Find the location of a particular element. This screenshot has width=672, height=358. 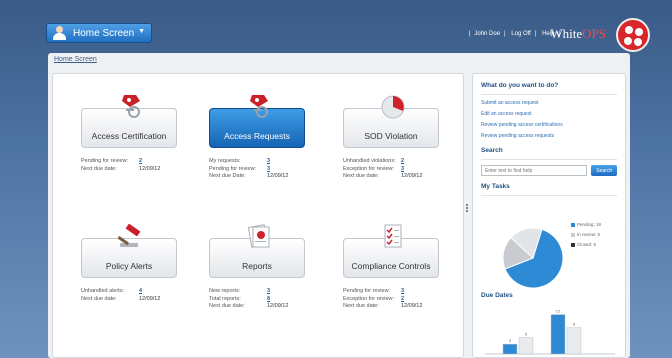

my-tasks-title: My Tasks is located at coordinates (495, 186).